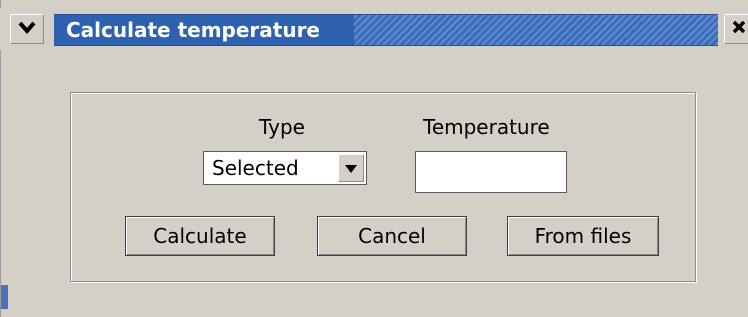 This screenshot has height=317, width=748. What do you see at coordinates (255, 168) in the screenshot?
I see `type-select-value: Selected` at bounding box center [255, 168].